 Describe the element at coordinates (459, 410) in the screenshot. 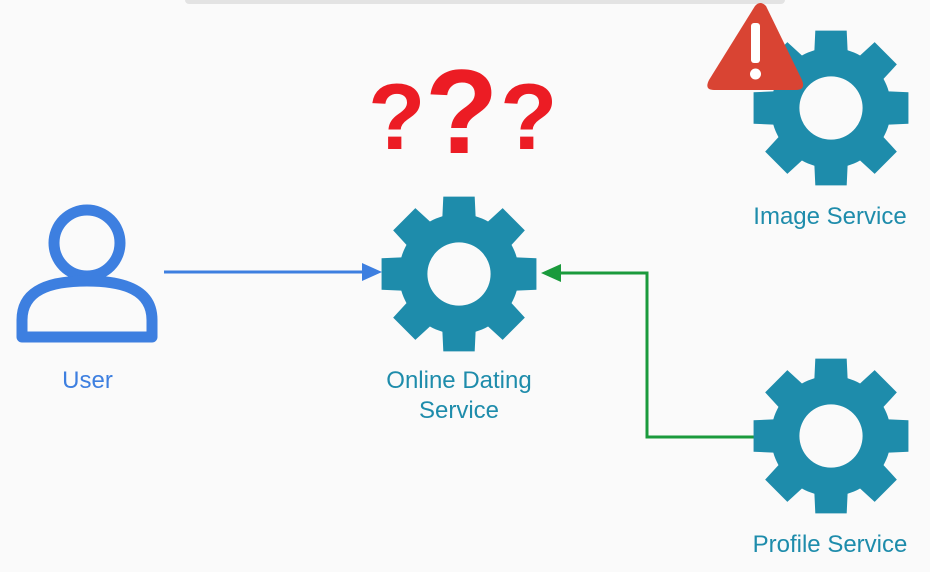

I see `online-dating-label-line2: Service` at that location.